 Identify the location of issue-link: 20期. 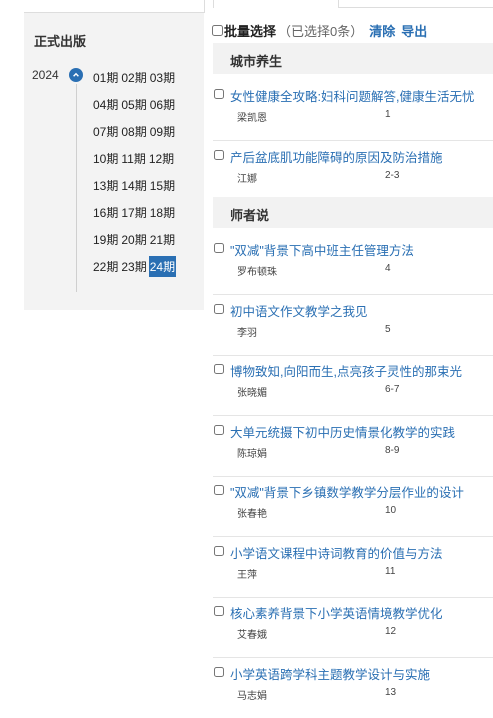
(133, 239).